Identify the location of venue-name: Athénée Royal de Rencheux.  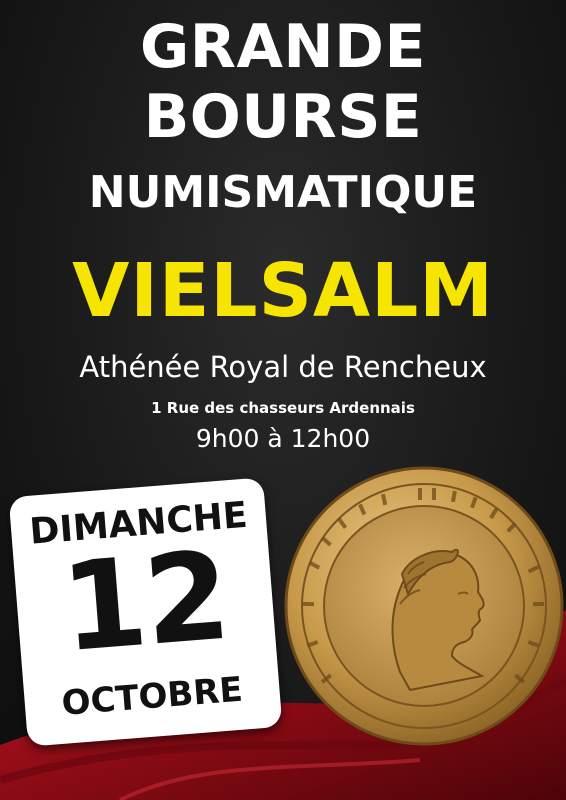
(283, 367).